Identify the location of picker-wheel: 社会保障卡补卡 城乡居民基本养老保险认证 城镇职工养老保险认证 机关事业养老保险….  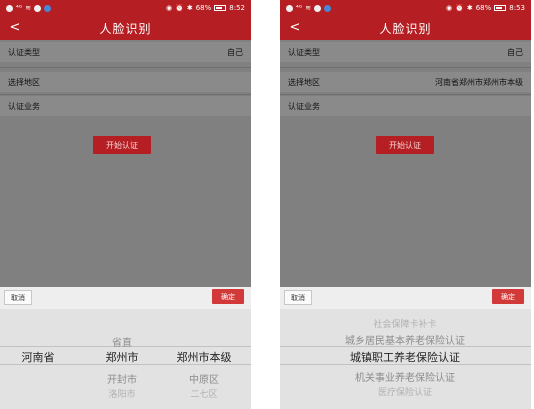
(405, 359).